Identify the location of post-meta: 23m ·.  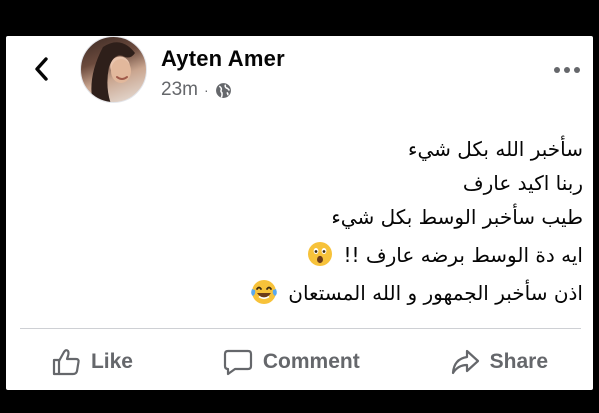
(196, 90).